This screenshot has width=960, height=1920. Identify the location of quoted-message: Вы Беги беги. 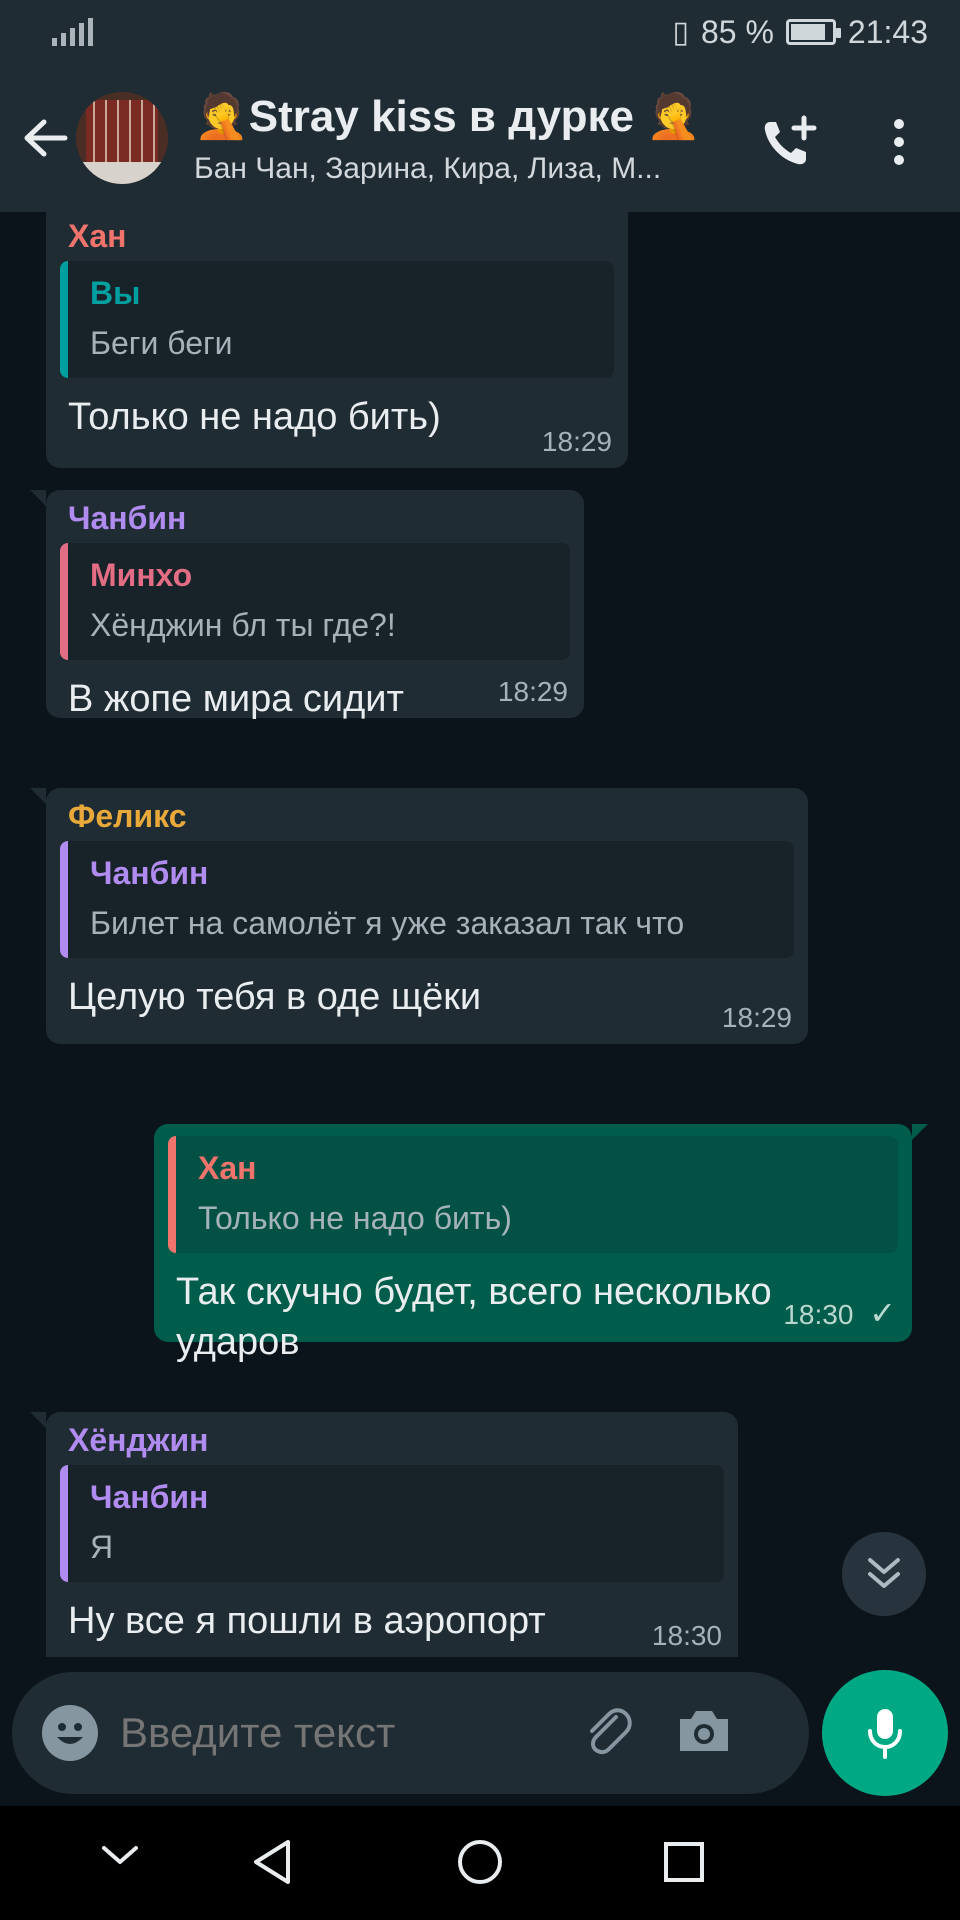
(337, 319).